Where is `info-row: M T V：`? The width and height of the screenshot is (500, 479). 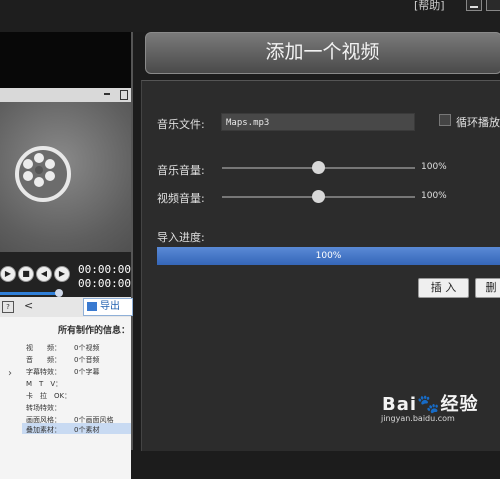 info-row: M T V： is located at coordinates (44, 384).